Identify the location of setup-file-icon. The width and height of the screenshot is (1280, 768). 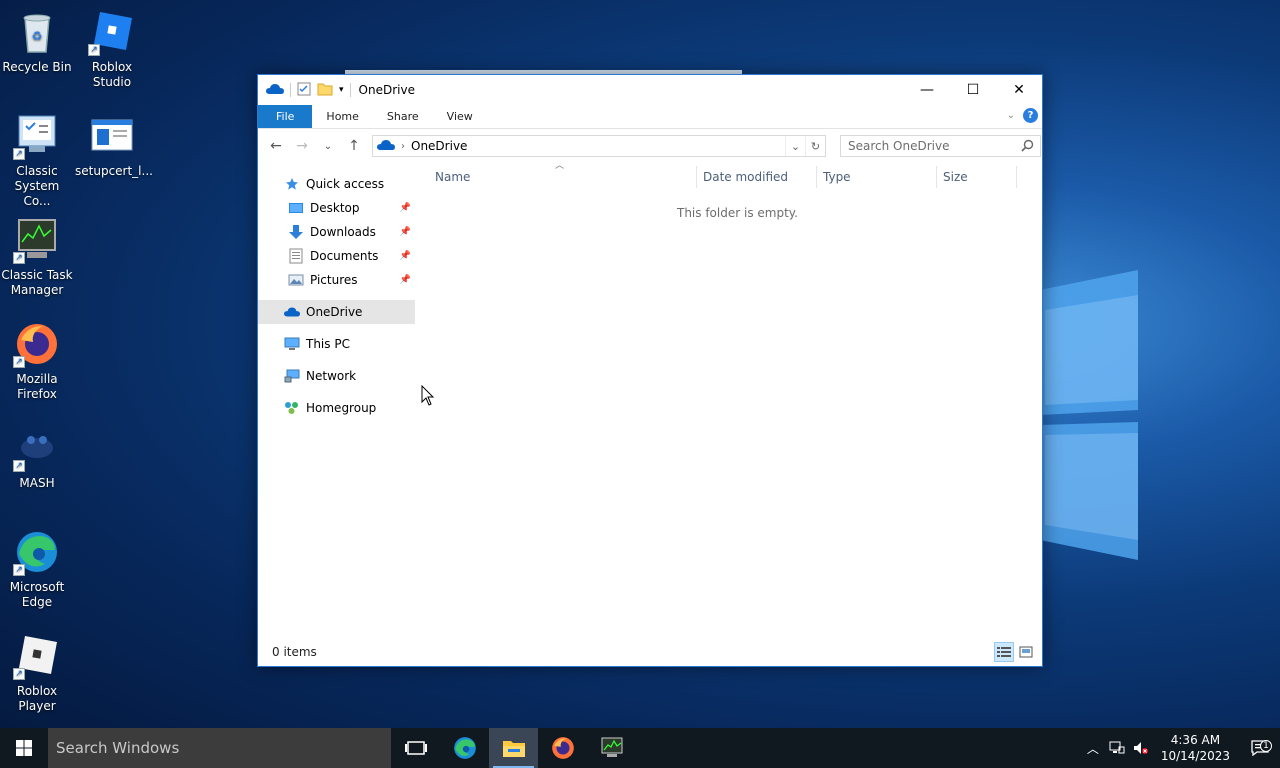
(112, 136).